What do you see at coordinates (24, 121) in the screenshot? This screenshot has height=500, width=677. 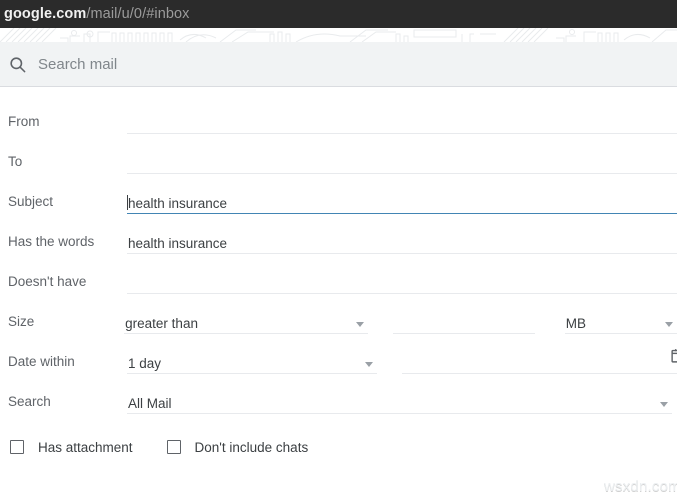 I see `label-from: From` at bounding box center [24, 121].